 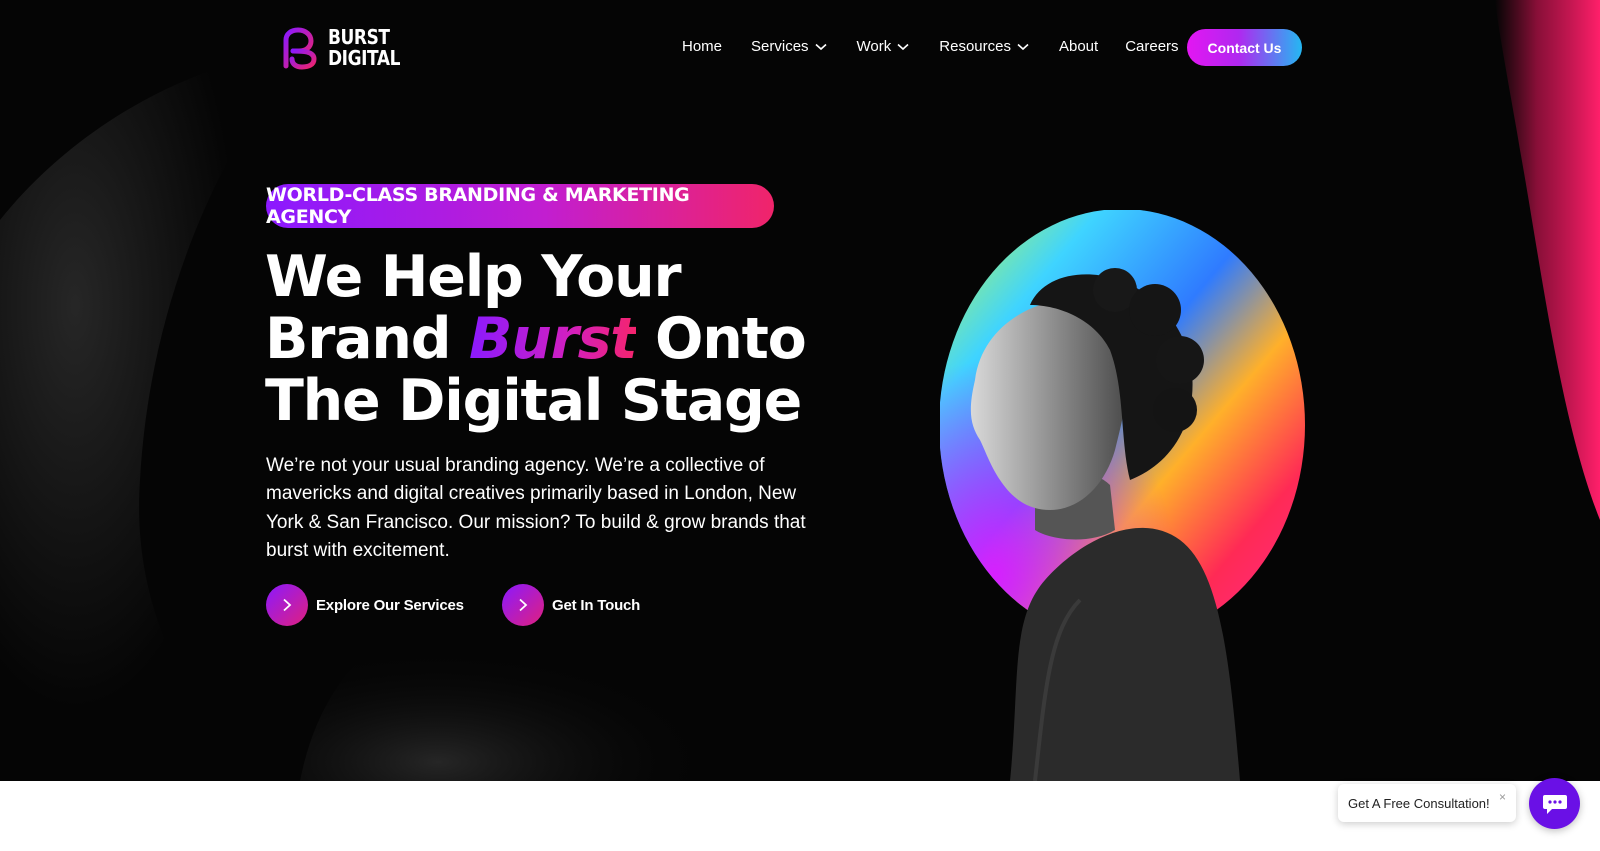 I want to click on brand-name-line1: BURST, so click(x=359, y=37).